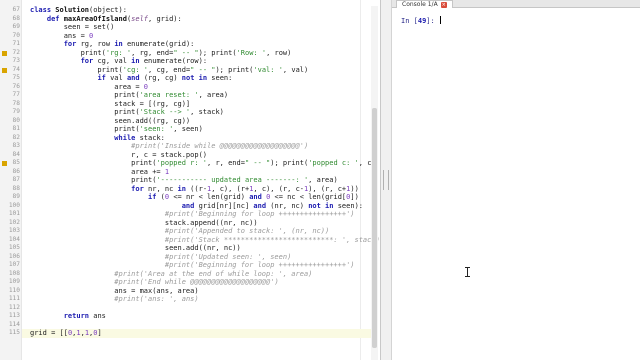  What do you see at coordinates (374, 228) in the screenshot?
I see `editor-scrollbar-thumb` at bounding box center [374, 228].